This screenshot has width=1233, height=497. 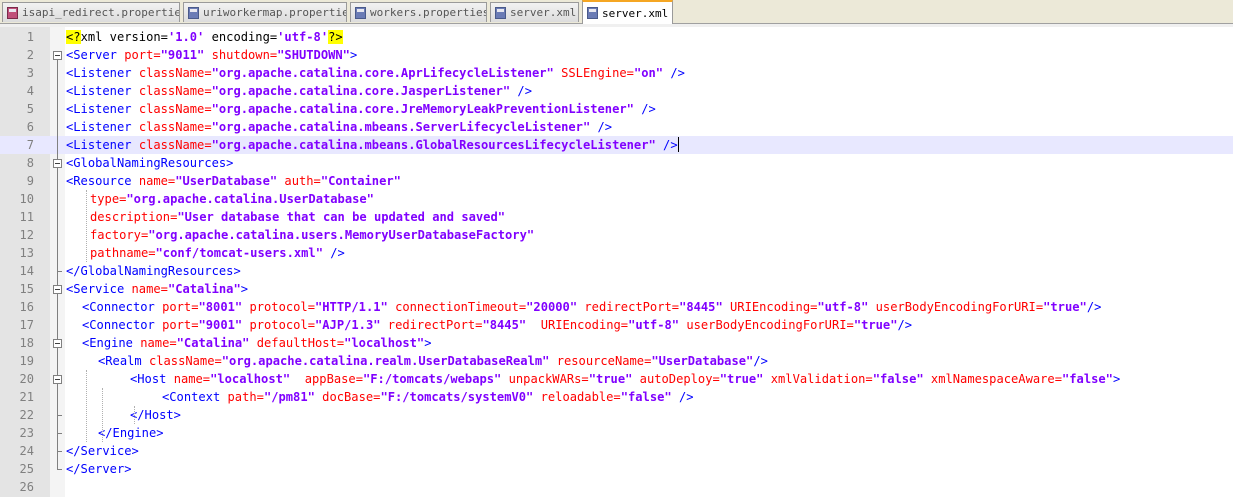 What do you see at coordinates (30, 127) in the screenshot?
I see `line-number: 6` at bounding box center [30, 127].